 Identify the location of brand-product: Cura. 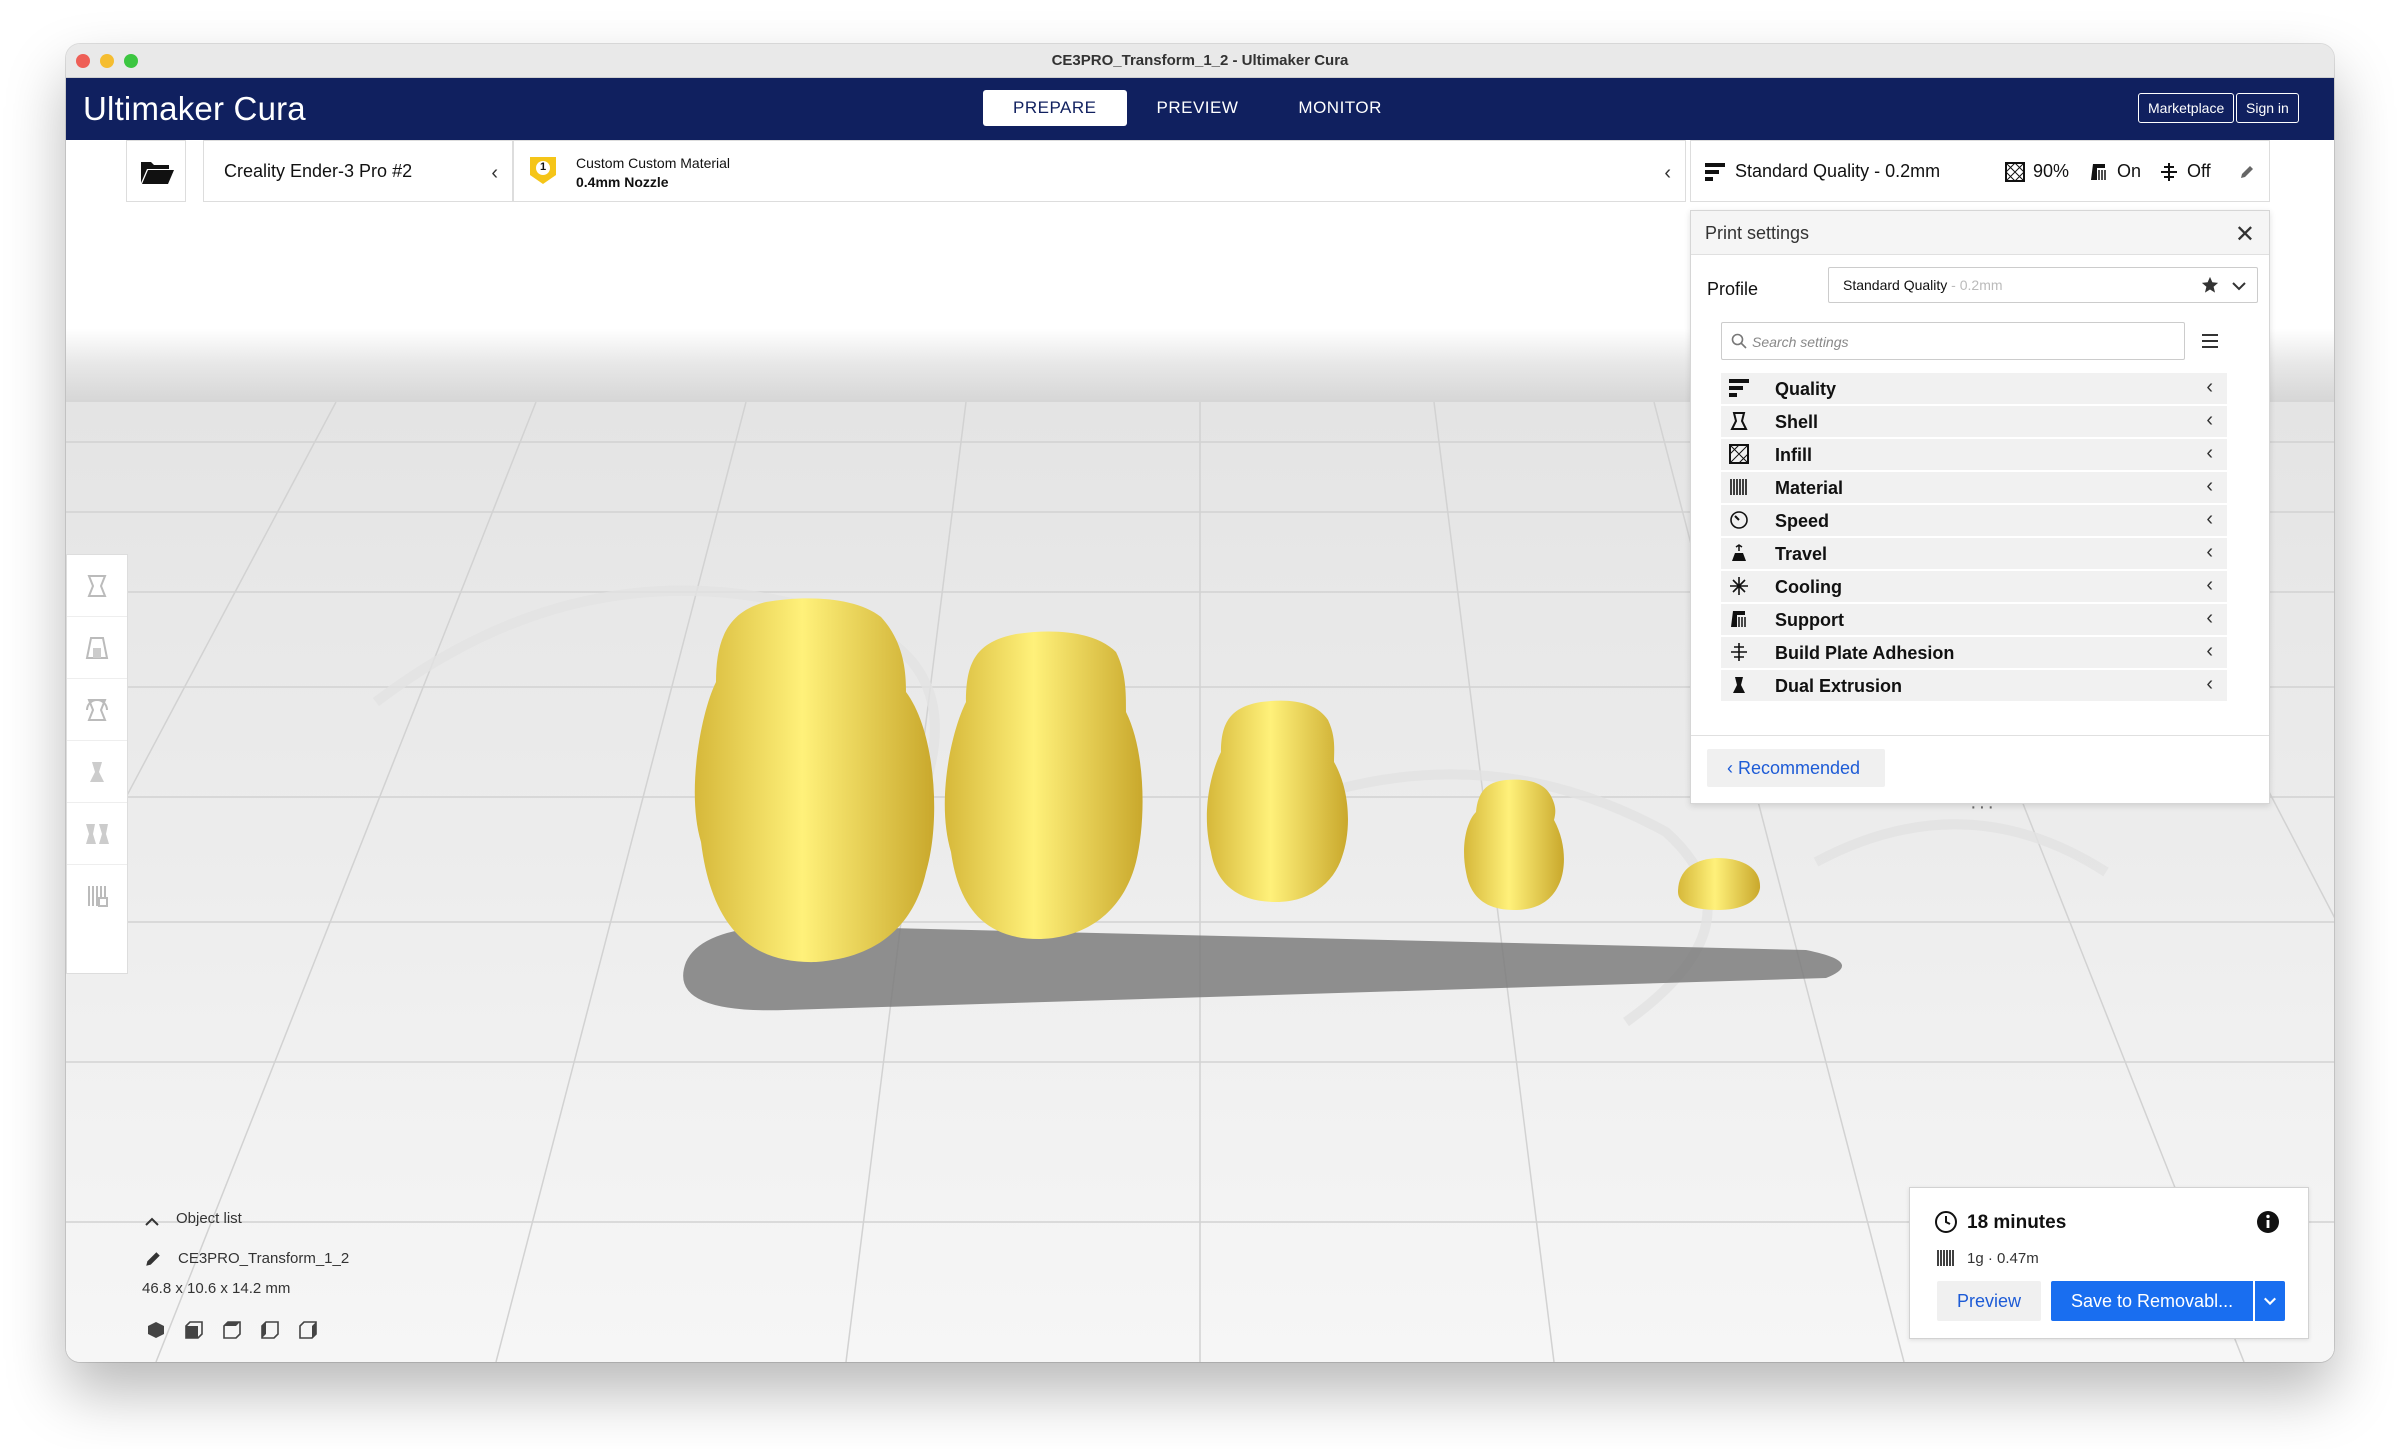
(269, 108).